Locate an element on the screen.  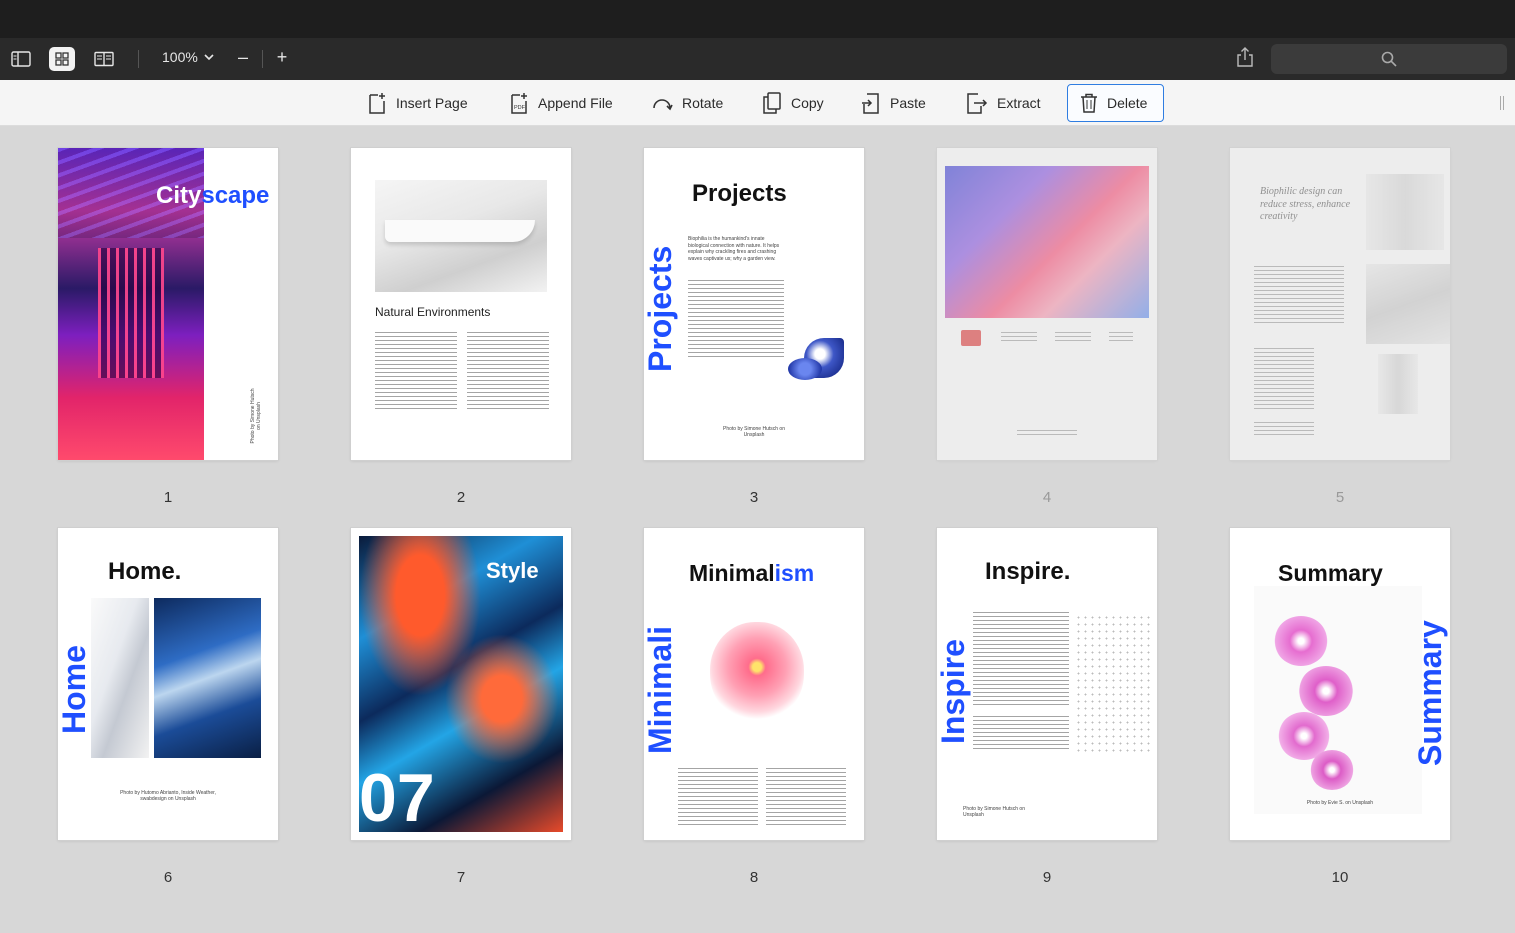
page-title: Cityscape is located at coordinates (213, 195).